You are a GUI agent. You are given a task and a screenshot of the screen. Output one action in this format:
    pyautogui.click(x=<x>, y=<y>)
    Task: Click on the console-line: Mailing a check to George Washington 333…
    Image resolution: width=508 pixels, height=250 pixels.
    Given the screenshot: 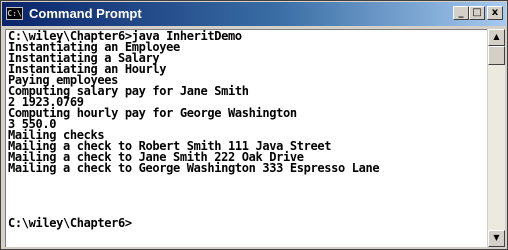 What is the action you would take?
    pyautogui.click(x=194, y=168)
    